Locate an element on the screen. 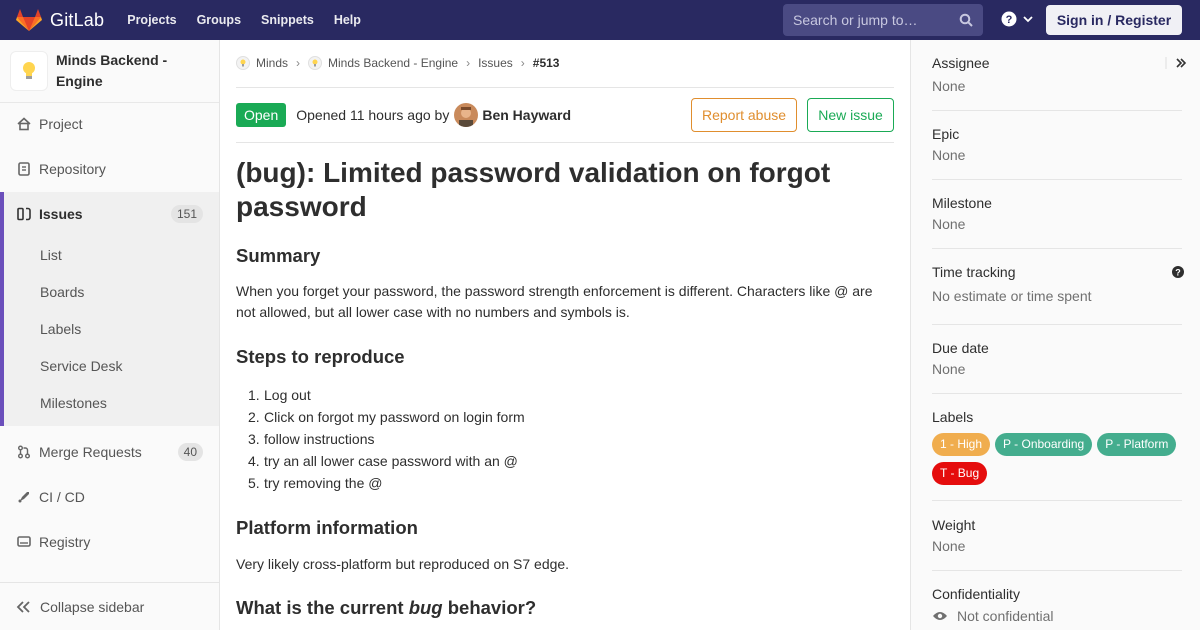 The width and height of the screenshot is (1200, 636). nav-help-link: Help is located at coordinates (347, 20).